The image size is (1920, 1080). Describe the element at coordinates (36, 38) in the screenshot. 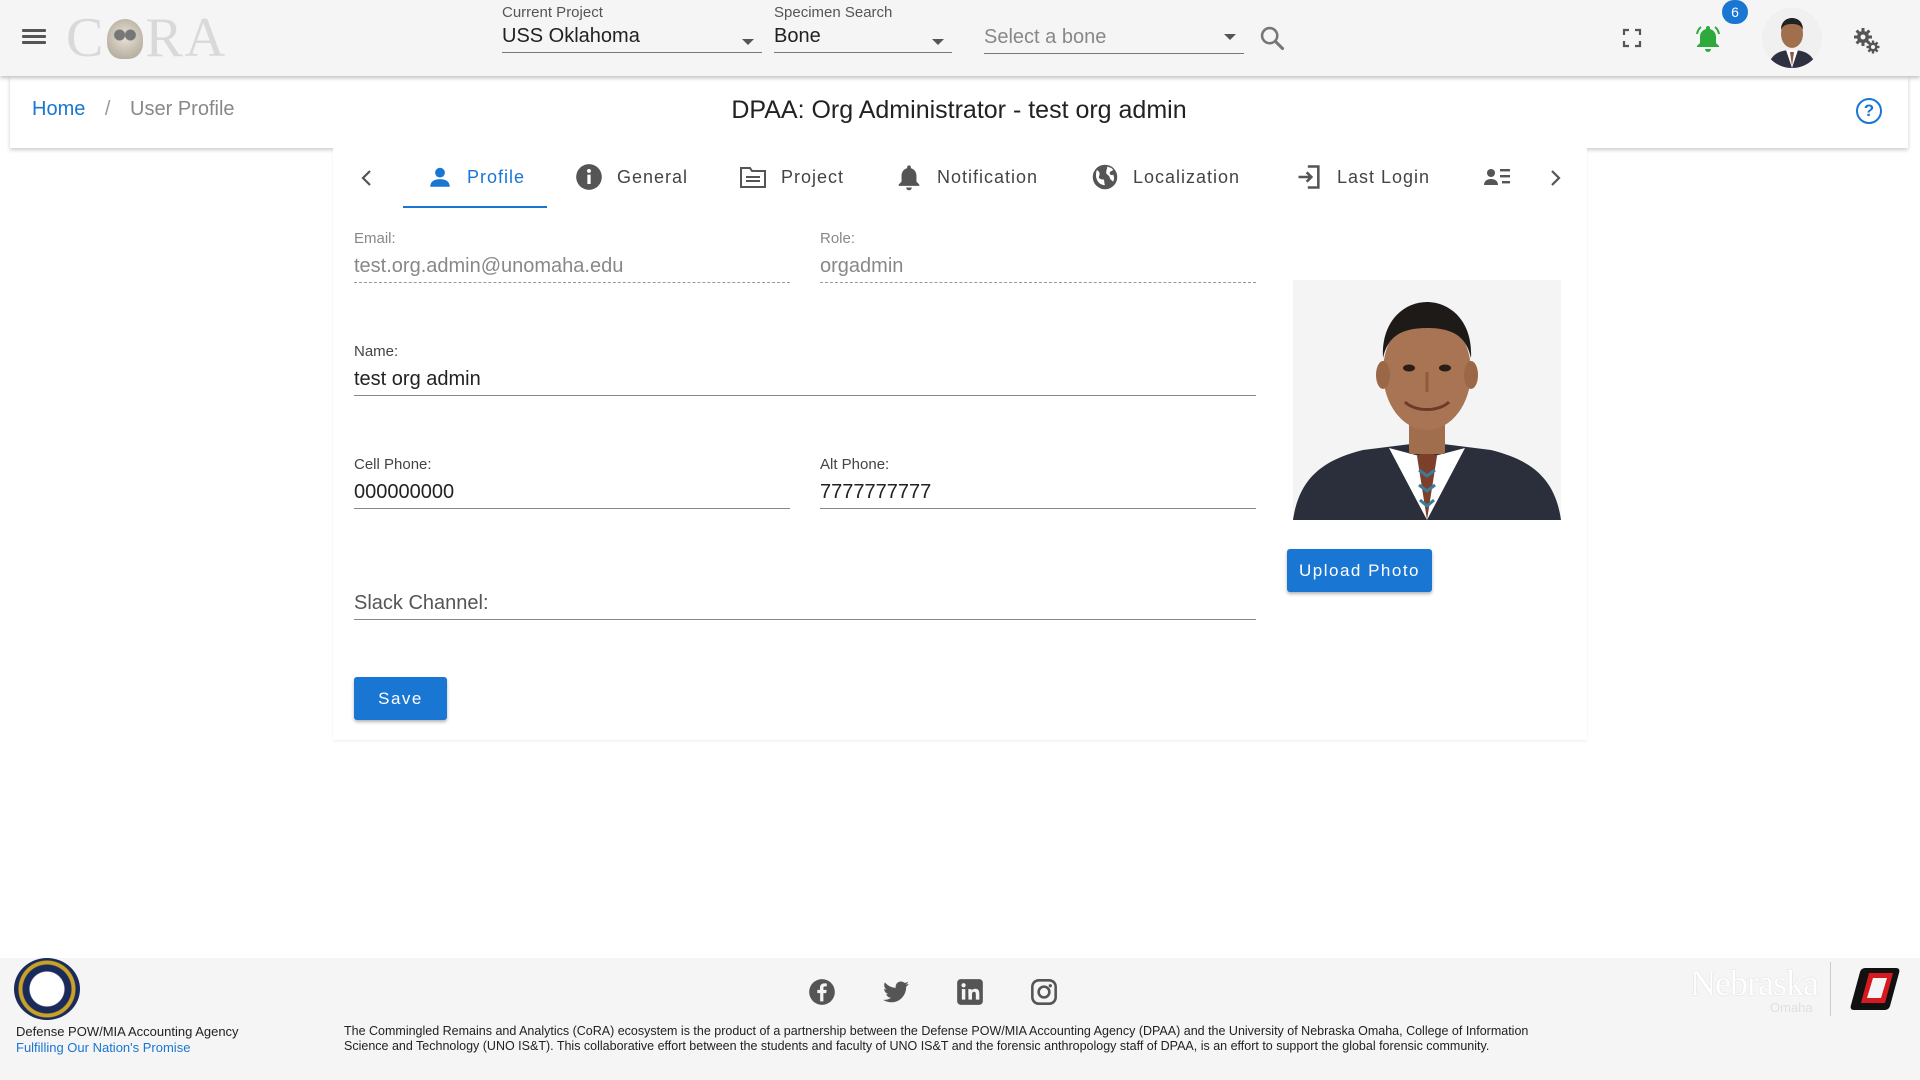

I see `hamburger-menu-icon` at that location.